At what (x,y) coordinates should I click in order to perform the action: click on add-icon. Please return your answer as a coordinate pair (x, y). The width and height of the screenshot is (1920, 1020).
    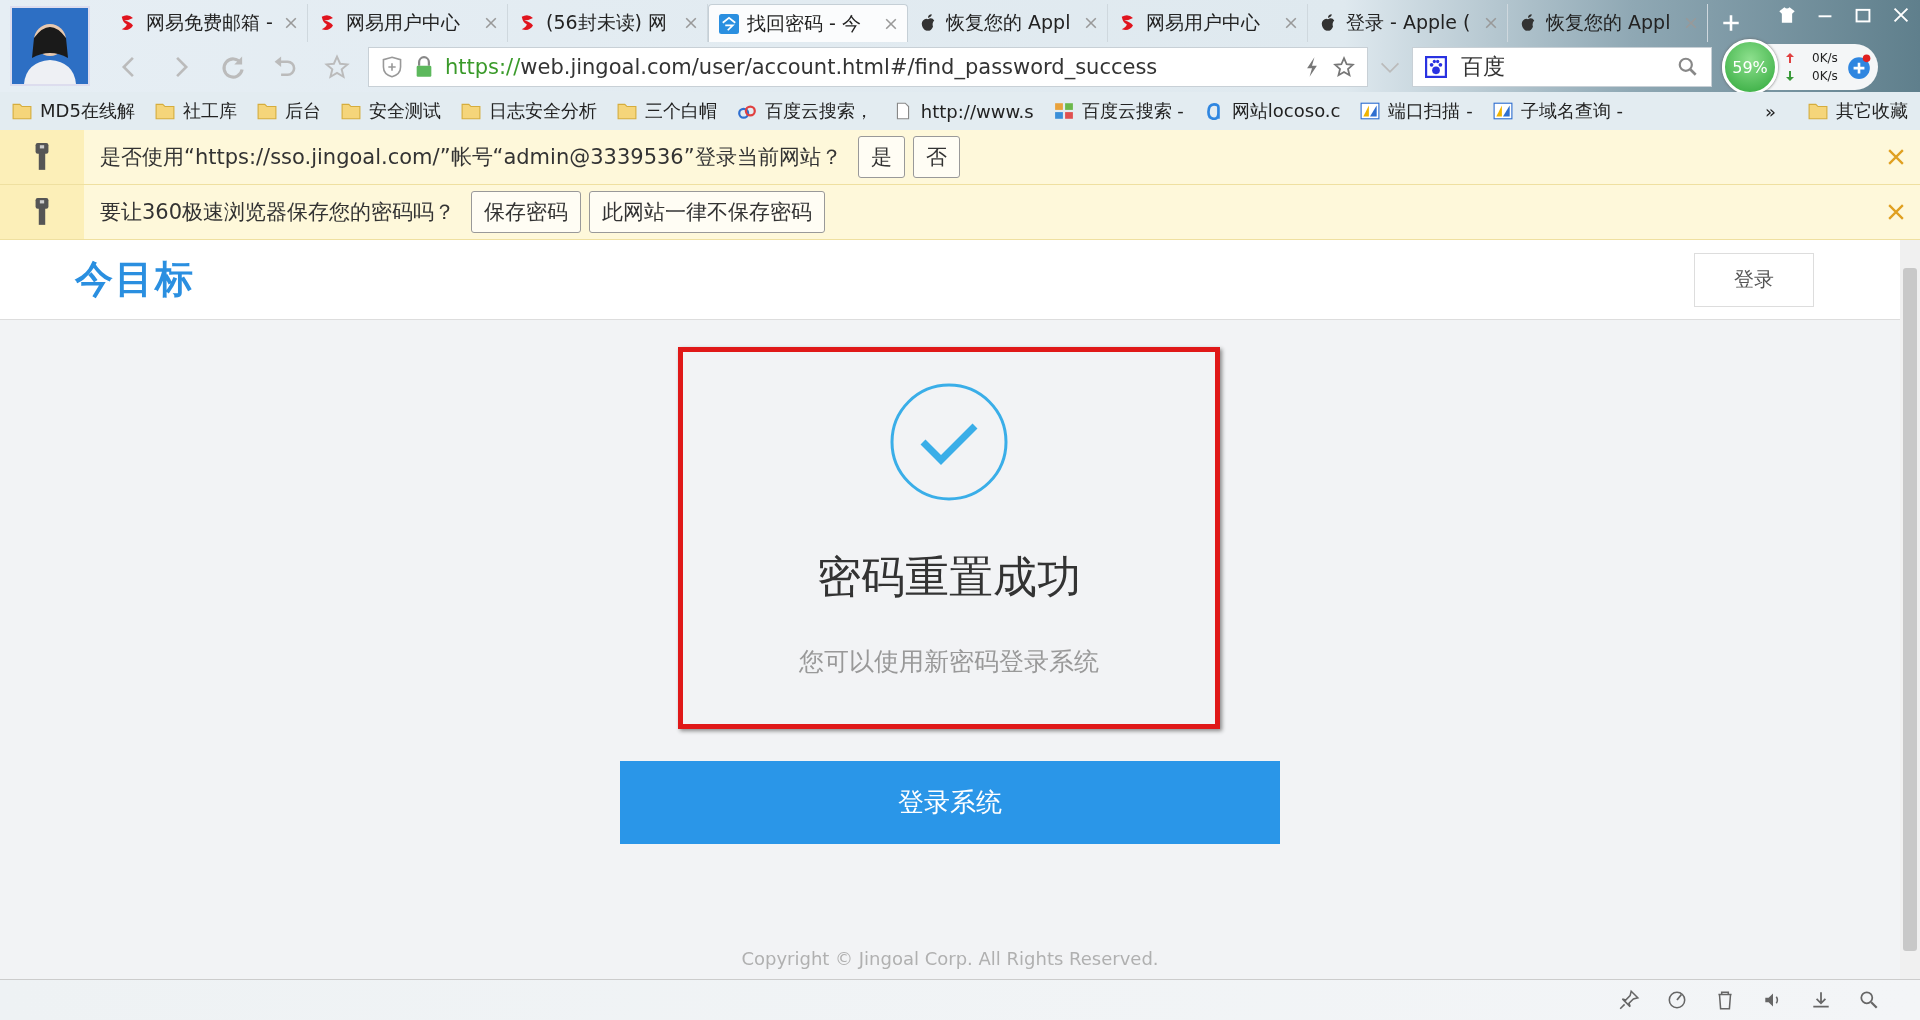
    Looking at the image, I should click on (1858, 67).